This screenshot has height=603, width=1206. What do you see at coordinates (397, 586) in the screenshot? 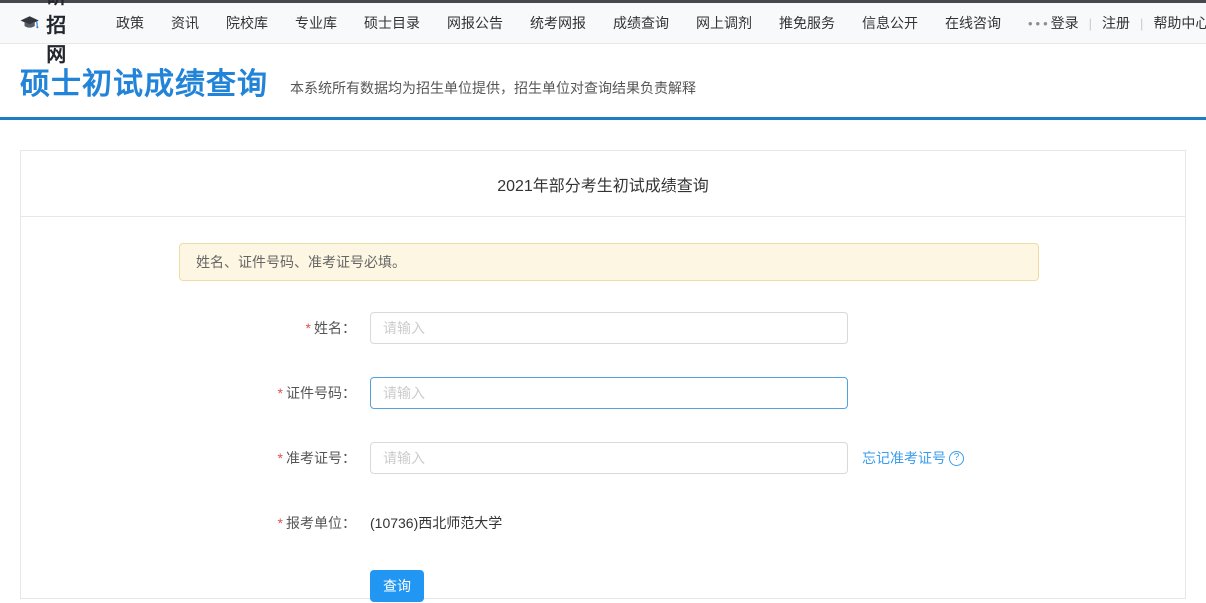
I see `query-button: 查询` at bounding box center [397, 586].